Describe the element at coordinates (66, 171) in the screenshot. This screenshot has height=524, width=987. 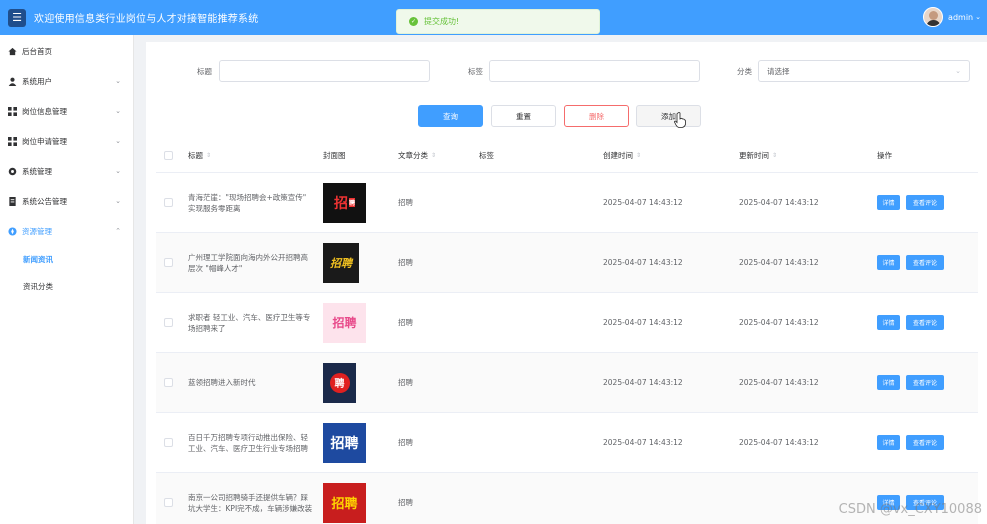
I see `sidebar-item-system-management: 系统管理 ⌄` at that location.